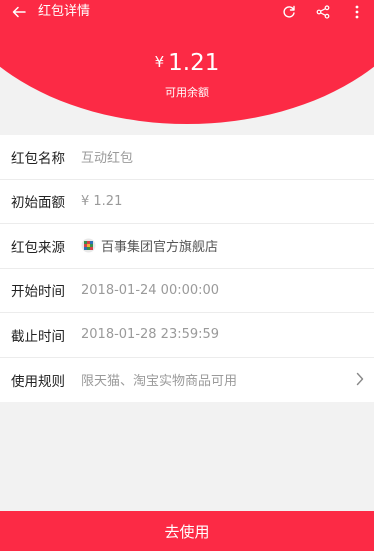 This screenshot has height=551, width=374. I want to click on detail-row-initial-amount: 初始面额 ¥ 1.21, so click(187, 202).